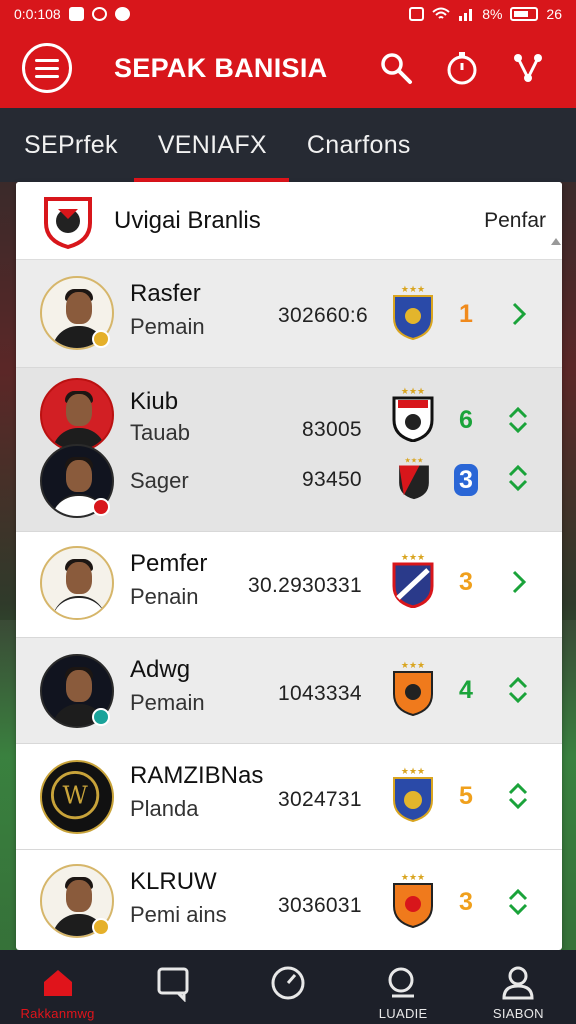 The image size is (576, 1024). Describe the element at coordinates (173, 881) in the screenshot. I see `player-name: KLRUW` at that location.